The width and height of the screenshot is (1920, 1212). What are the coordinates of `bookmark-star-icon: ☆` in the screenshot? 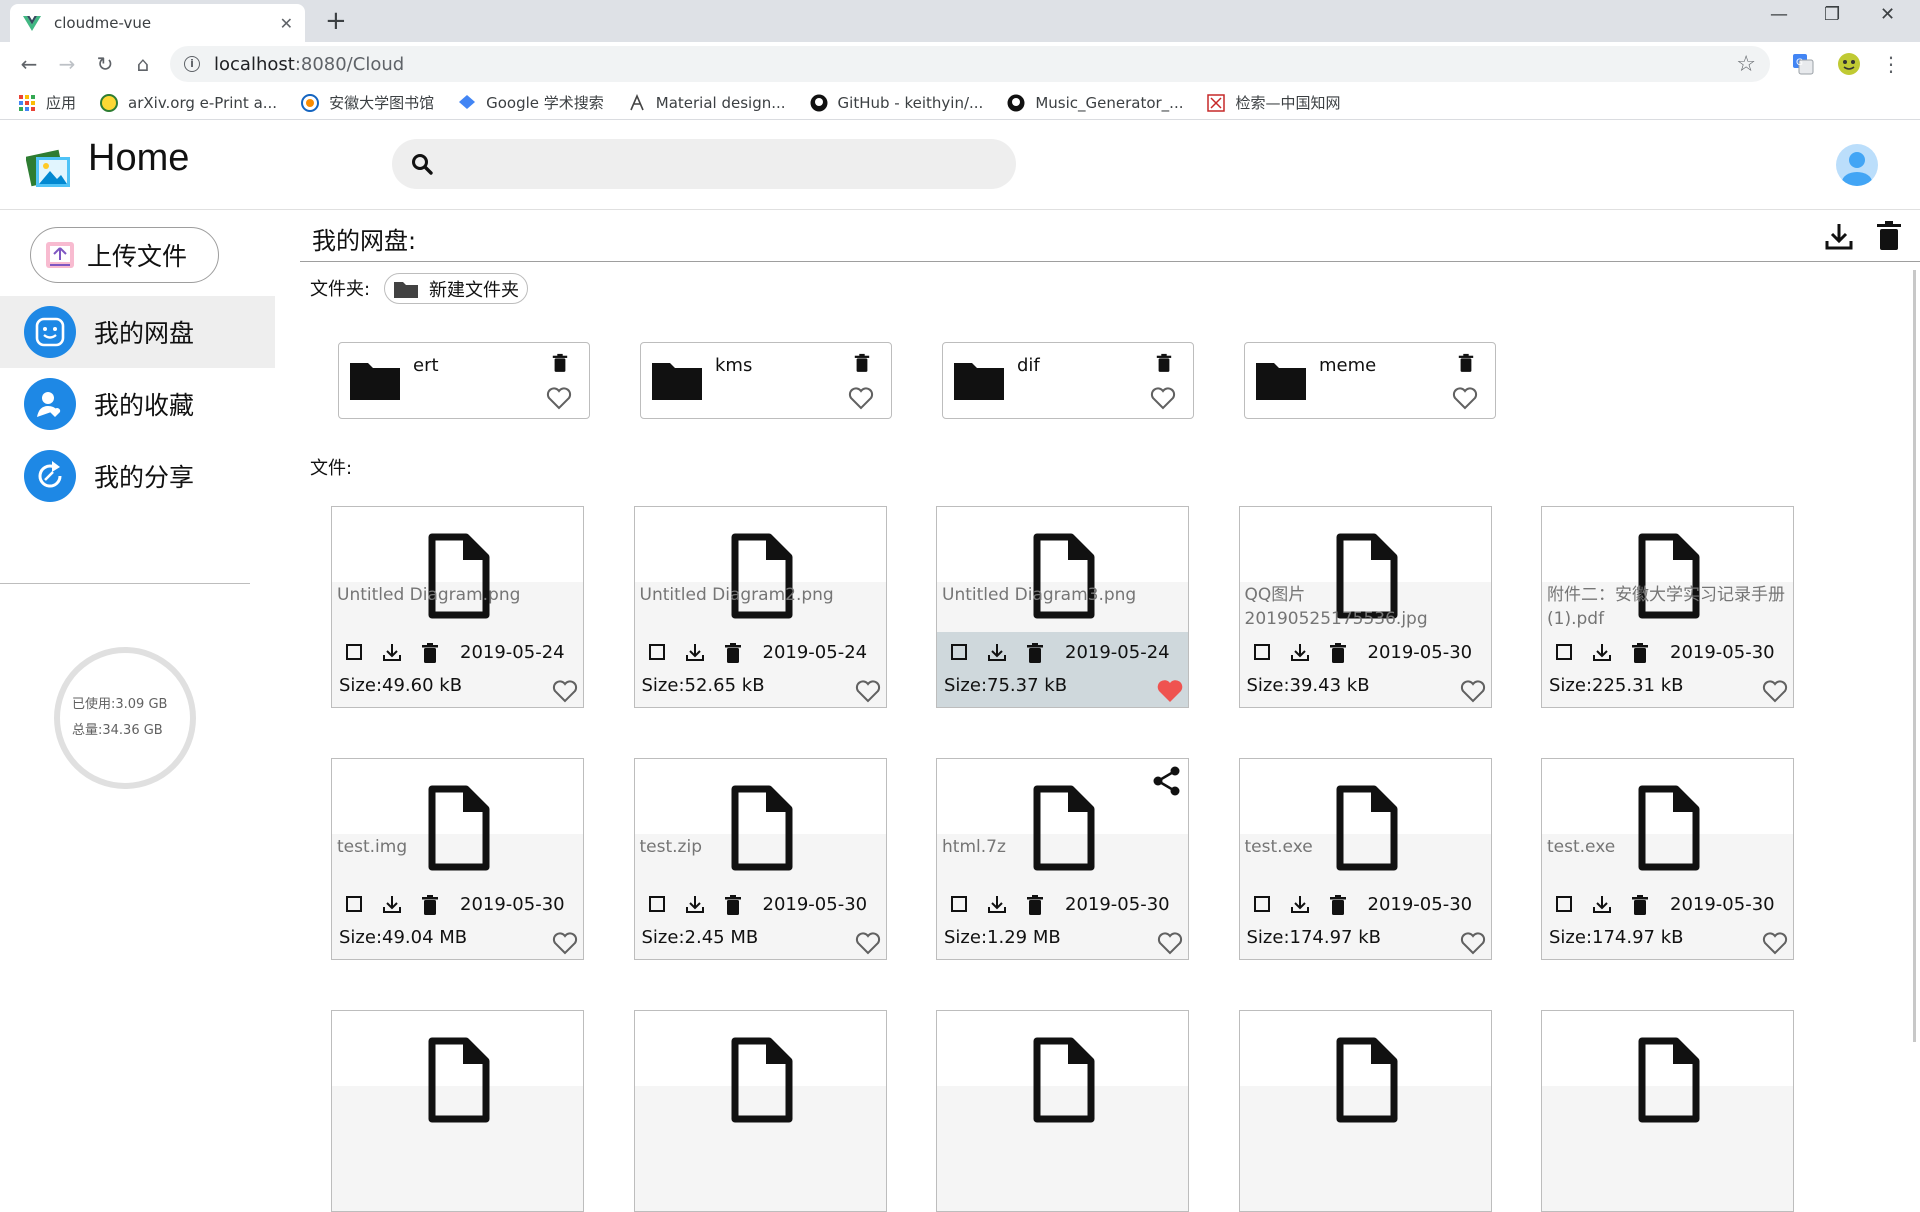 It's located at (1746, 64).